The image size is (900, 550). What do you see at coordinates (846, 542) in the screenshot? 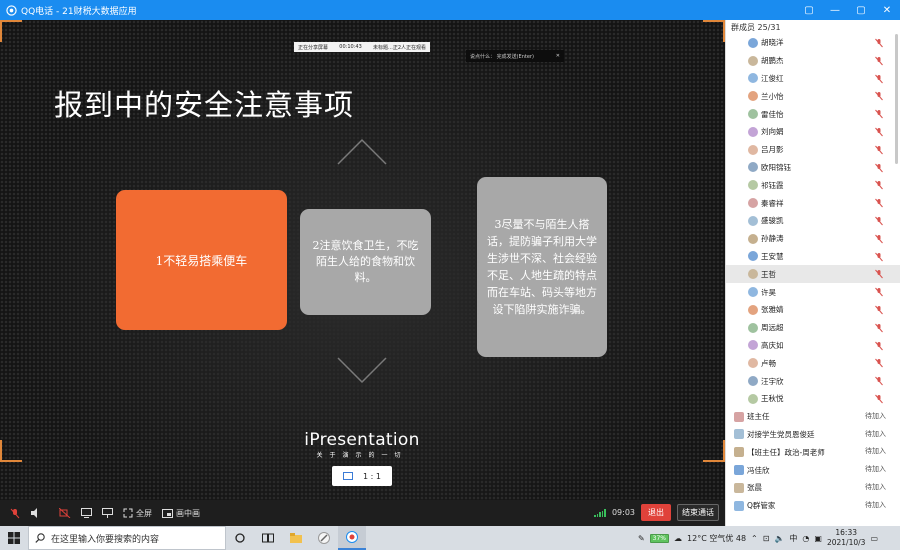
I see `clock-date: 2021/10/3` at bounding box center [846, 542].